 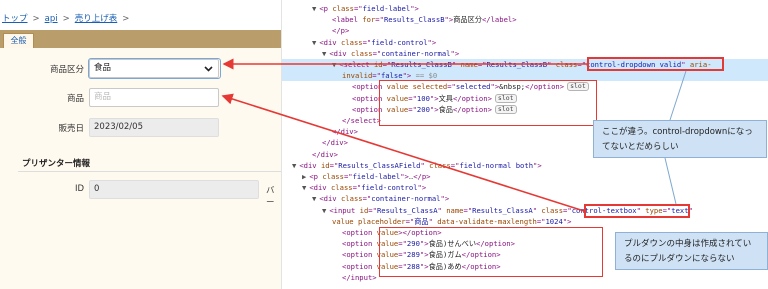 I want to click on note-dropdown: ここが違う。control-dropdownになってないとだめらしい, so click(x=680, y=139).